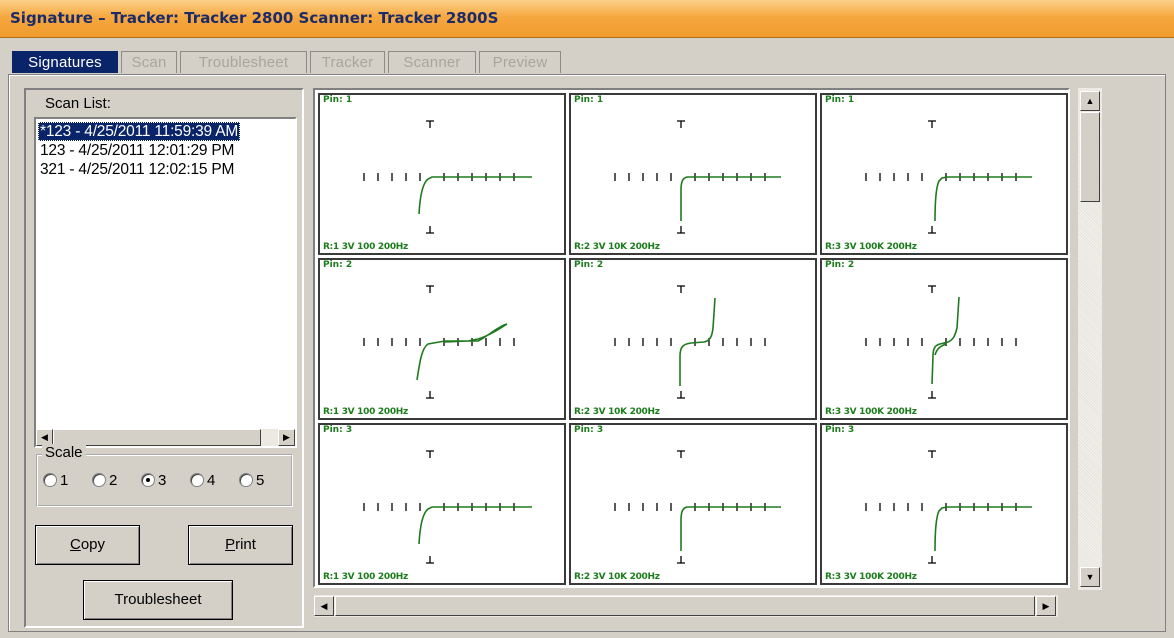 Image resolution: width=1174 pixels, height=638 pixels. What do you see at coordinates (432, 62) in the screenshot?
I see `tab-scanner: Scanner` at bounding box center [432, 62].